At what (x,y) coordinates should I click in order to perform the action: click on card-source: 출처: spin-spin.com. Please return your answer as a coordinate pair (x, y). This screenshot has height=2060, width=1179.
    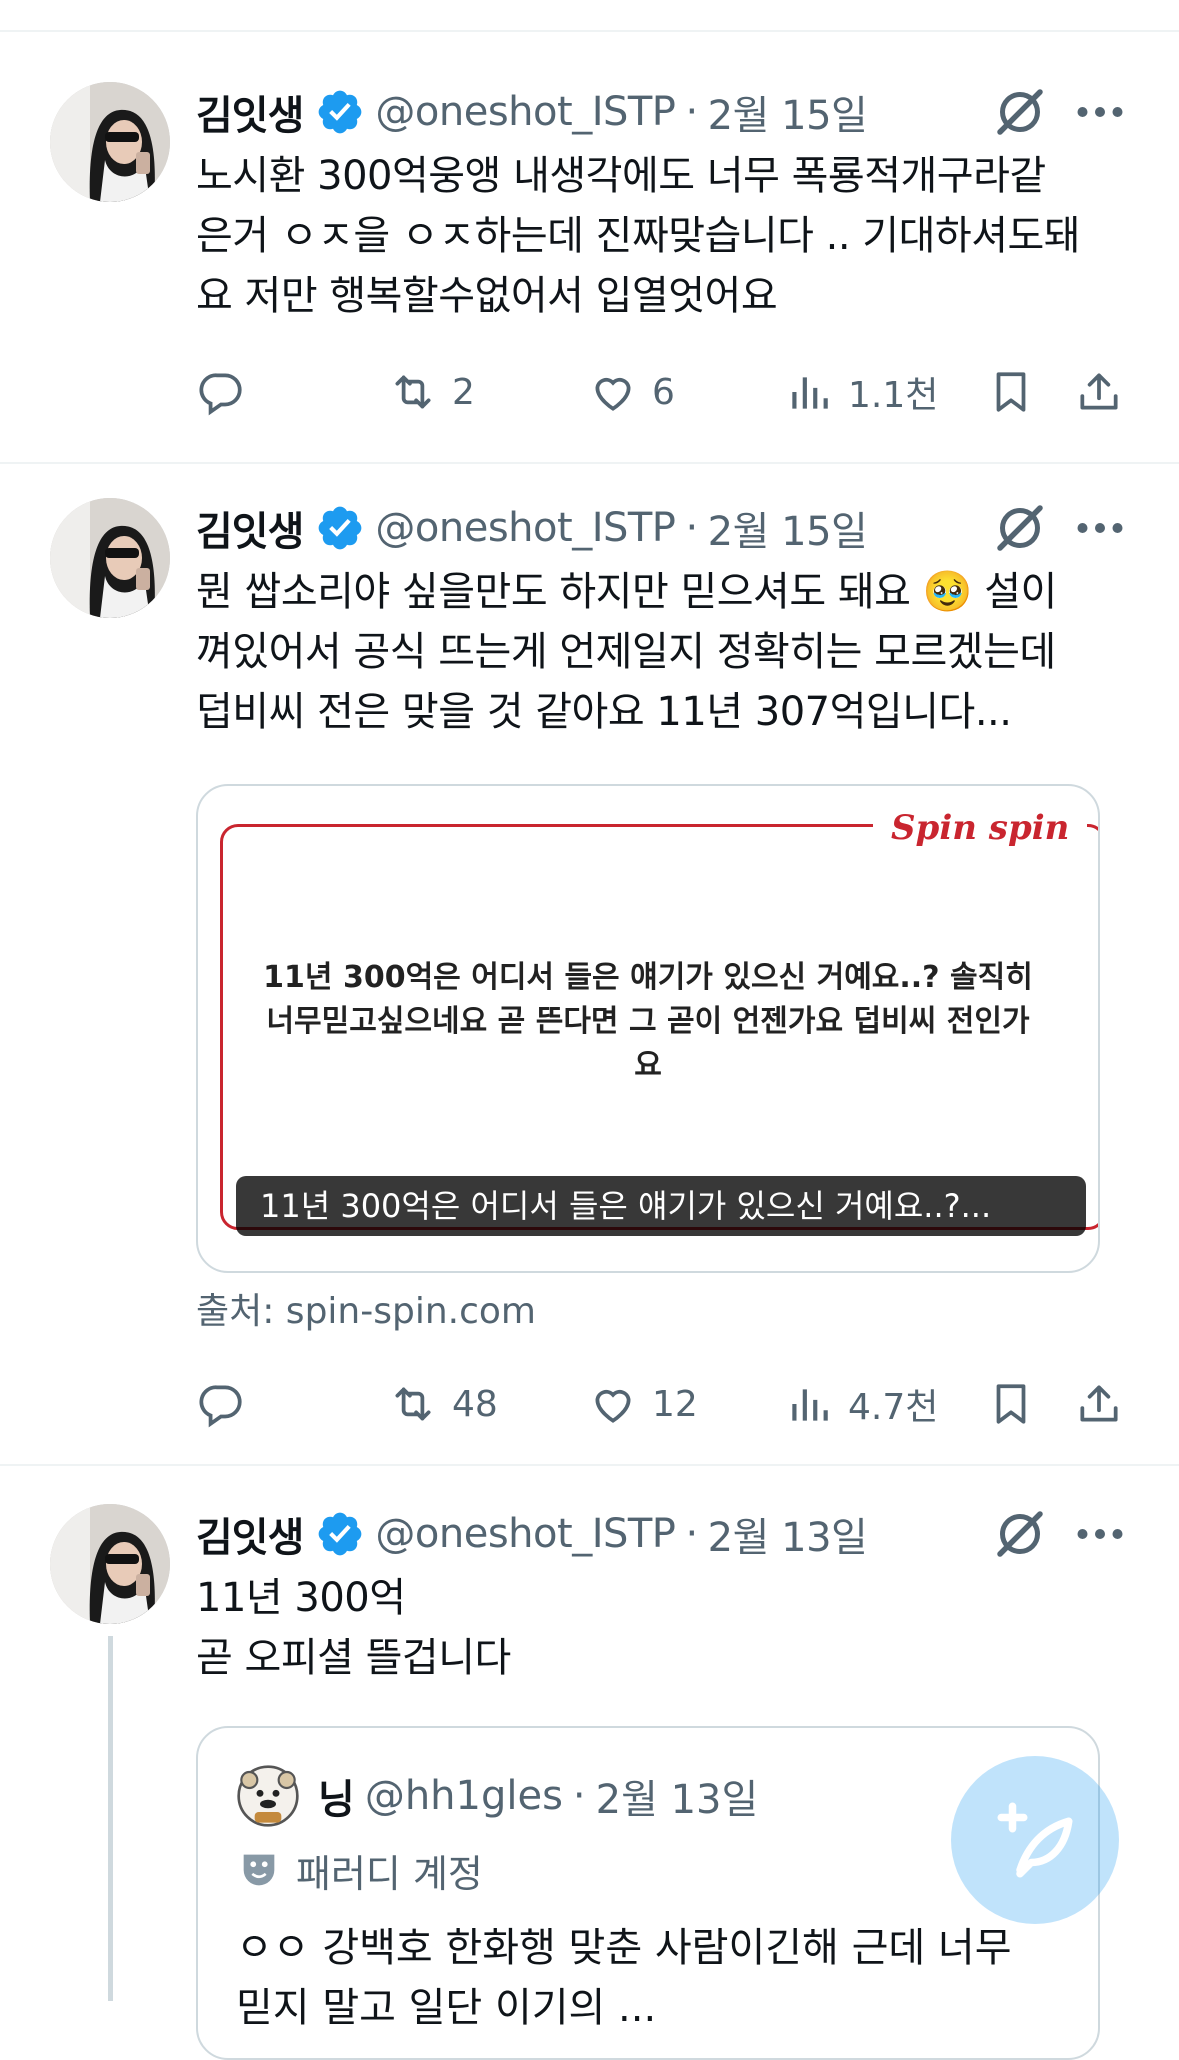
    Looking at the image, I should click on (366, 1308).